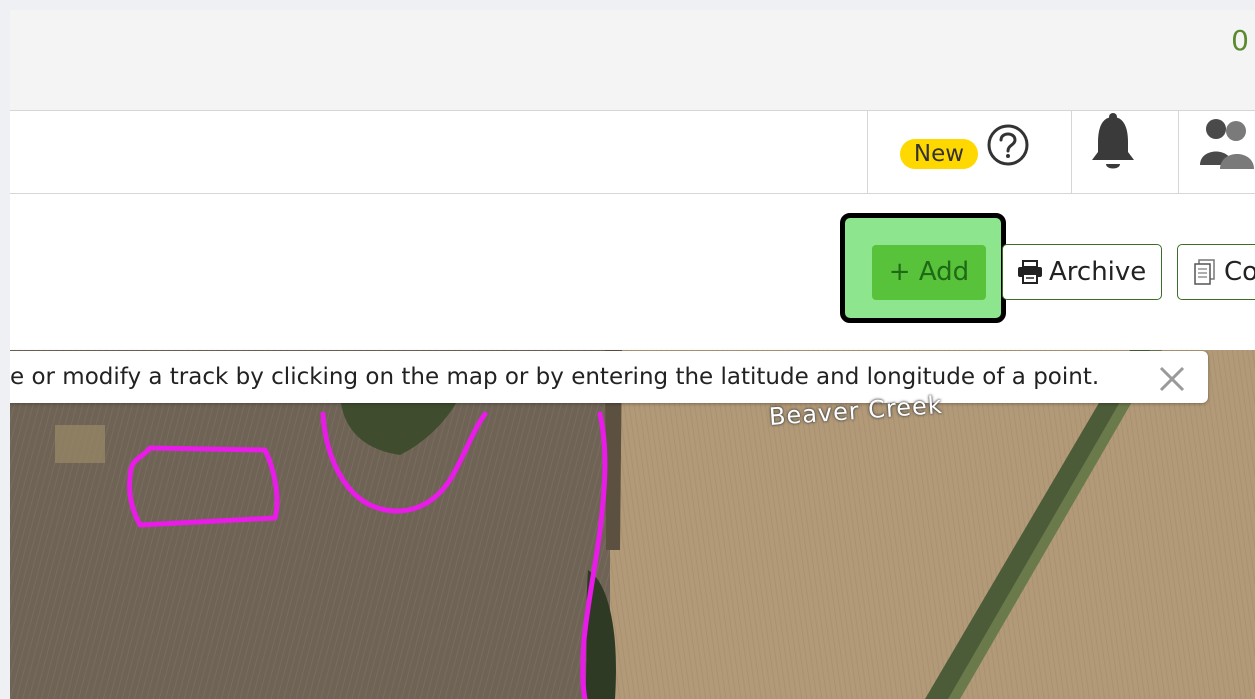  Describe the element at coordinates (939, 154) in the screenshot. I see `new-badge: New` at that location.